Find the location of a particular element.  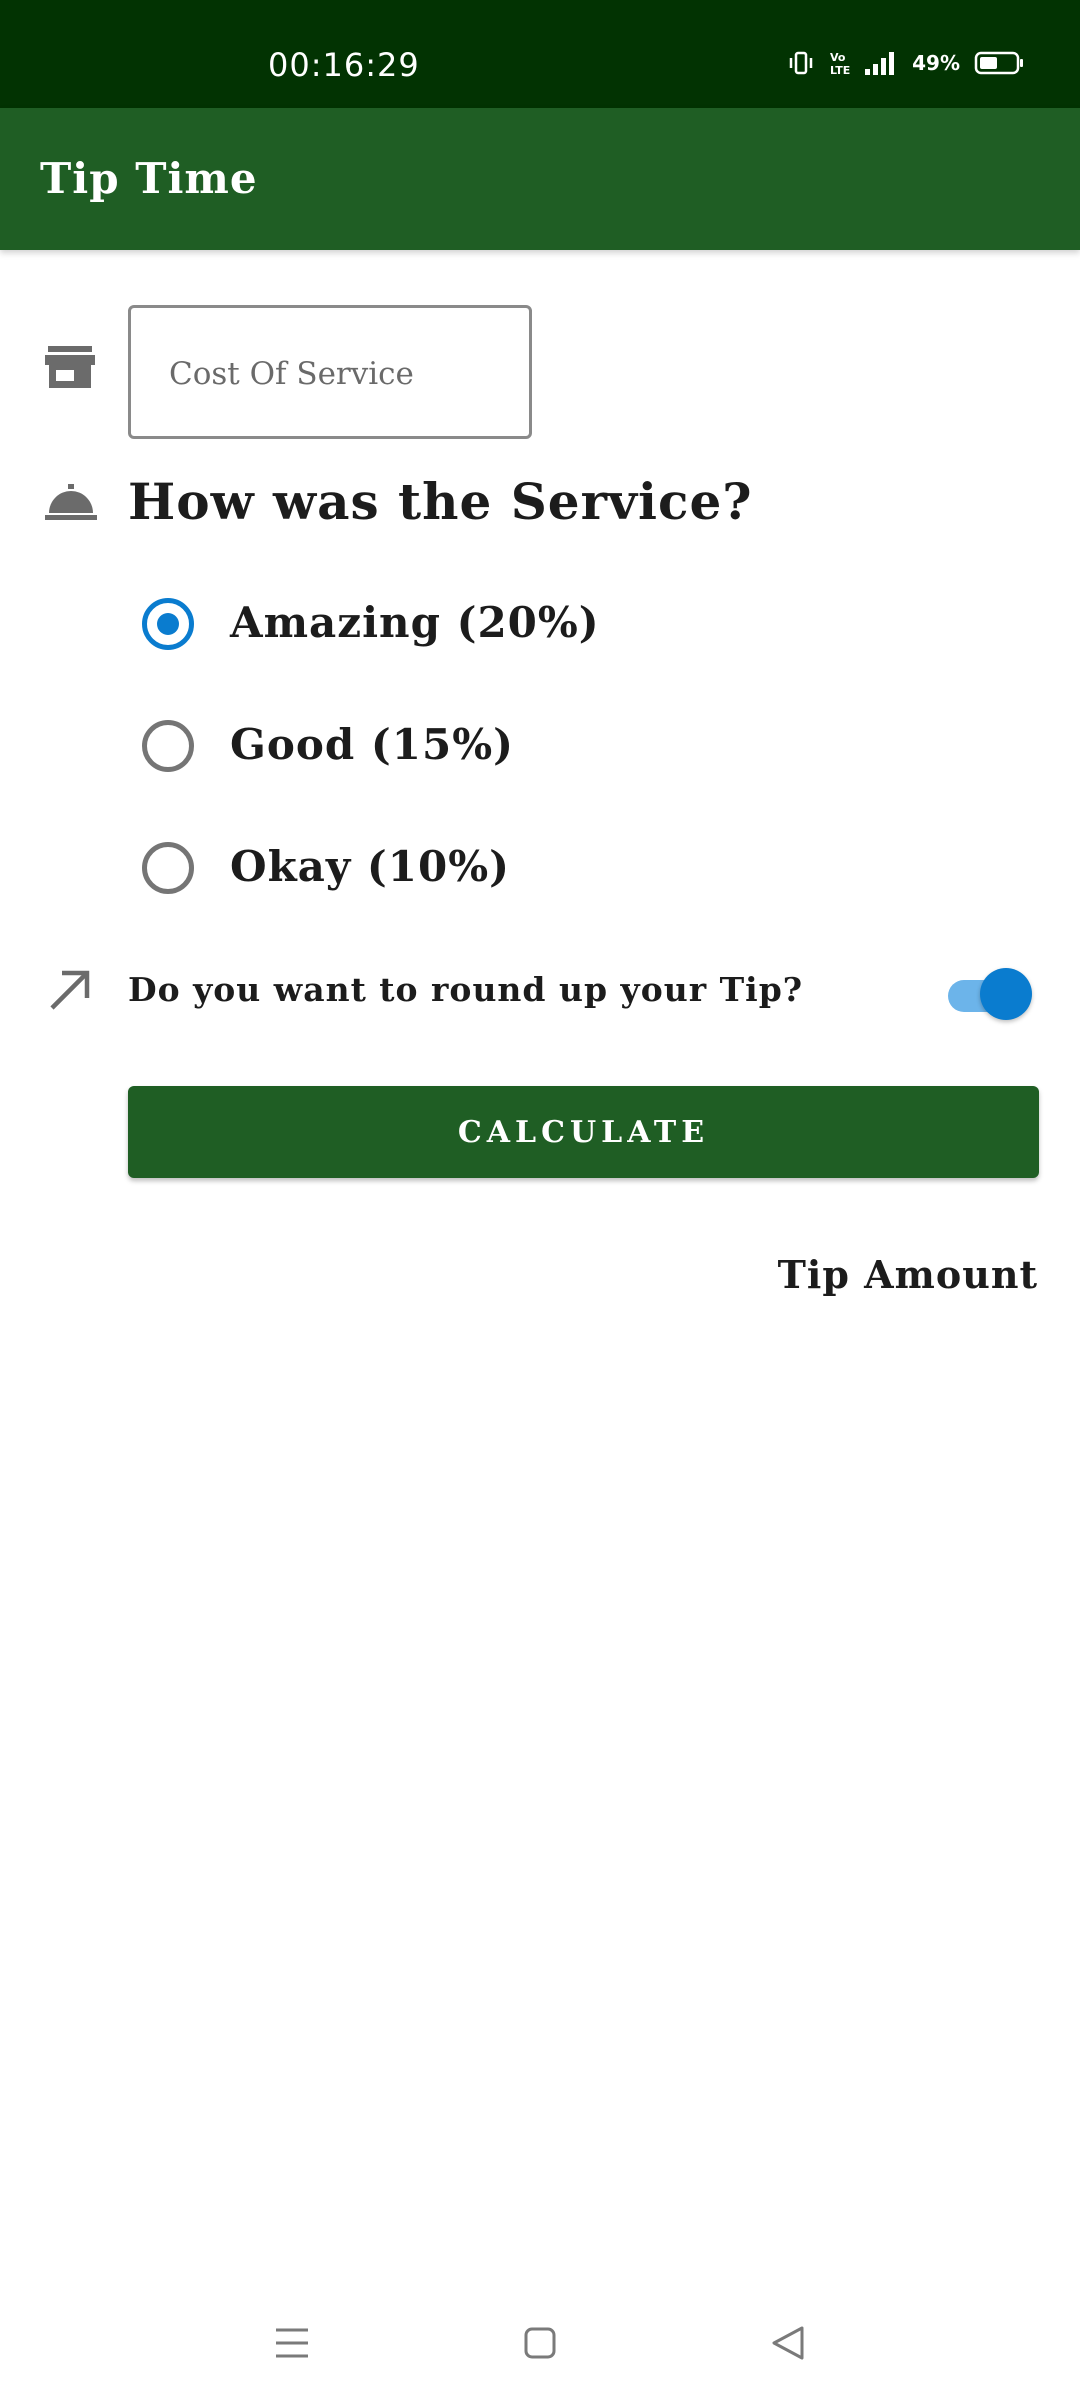

calculate-button: CALCULATE is located at coordinates (583, 1132).